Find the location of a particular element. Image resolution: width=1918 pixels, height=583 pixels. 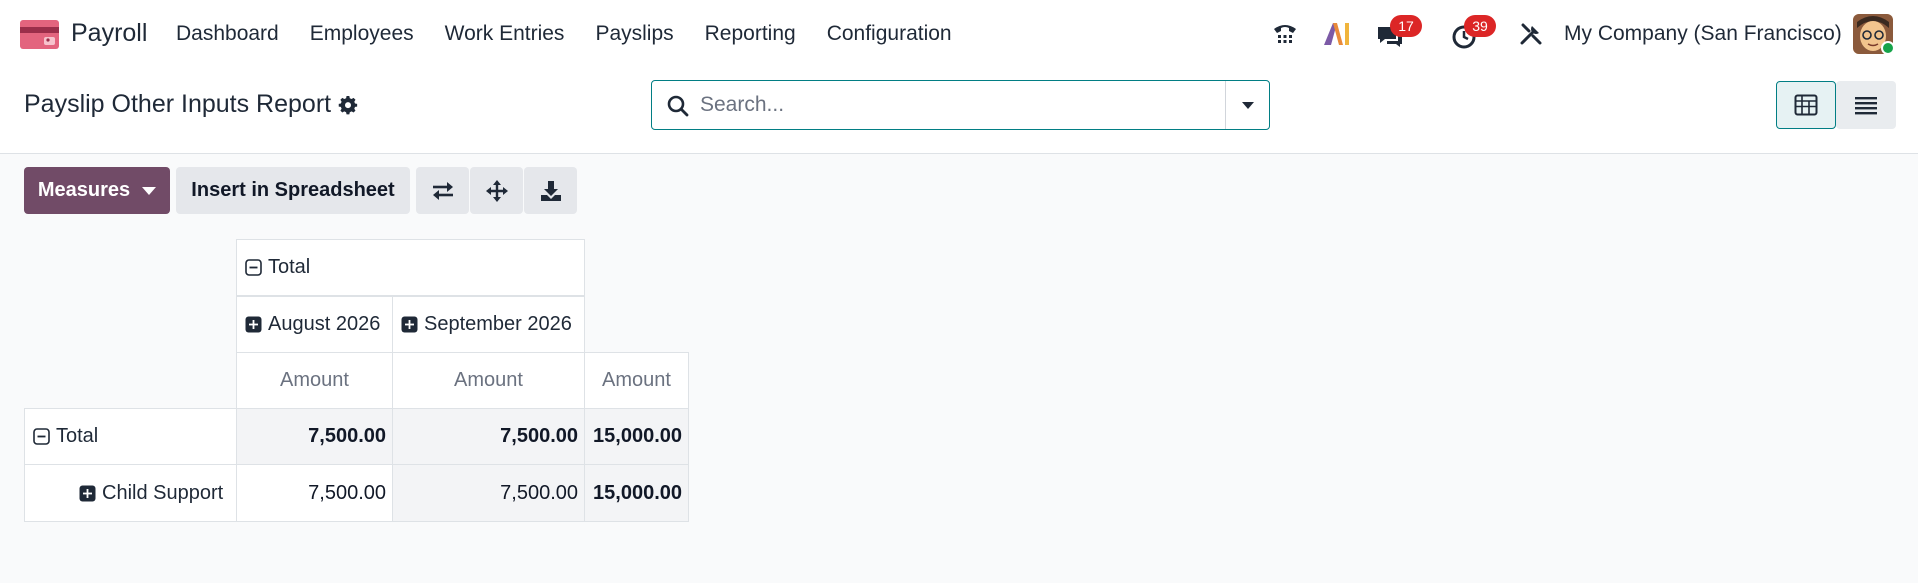

exchange-arrows-icon is located at coordinates (442, 190).